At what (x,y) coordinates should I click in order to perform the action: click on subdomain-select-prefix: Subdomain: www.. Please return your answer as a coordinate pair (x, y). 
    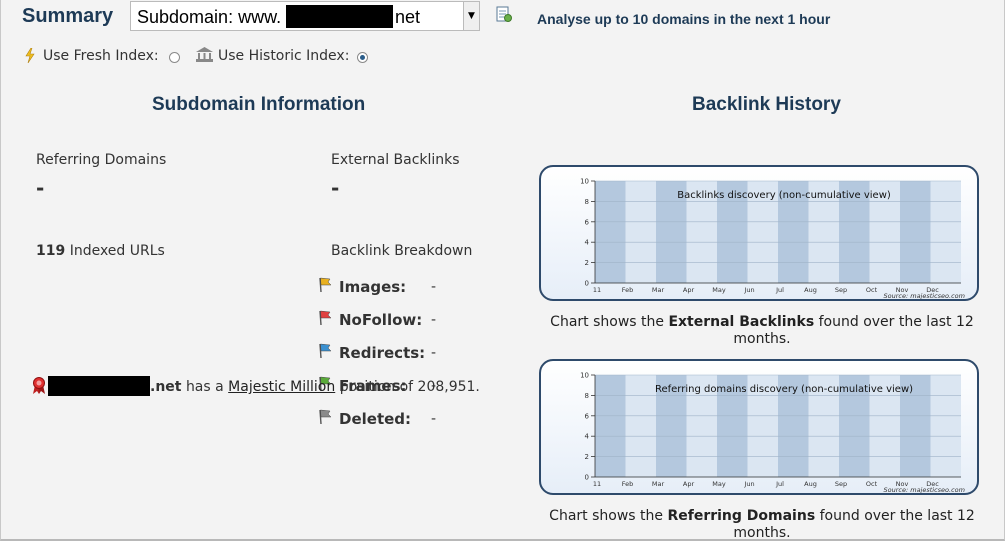
    Looking at the image, I should click on (209, 17).